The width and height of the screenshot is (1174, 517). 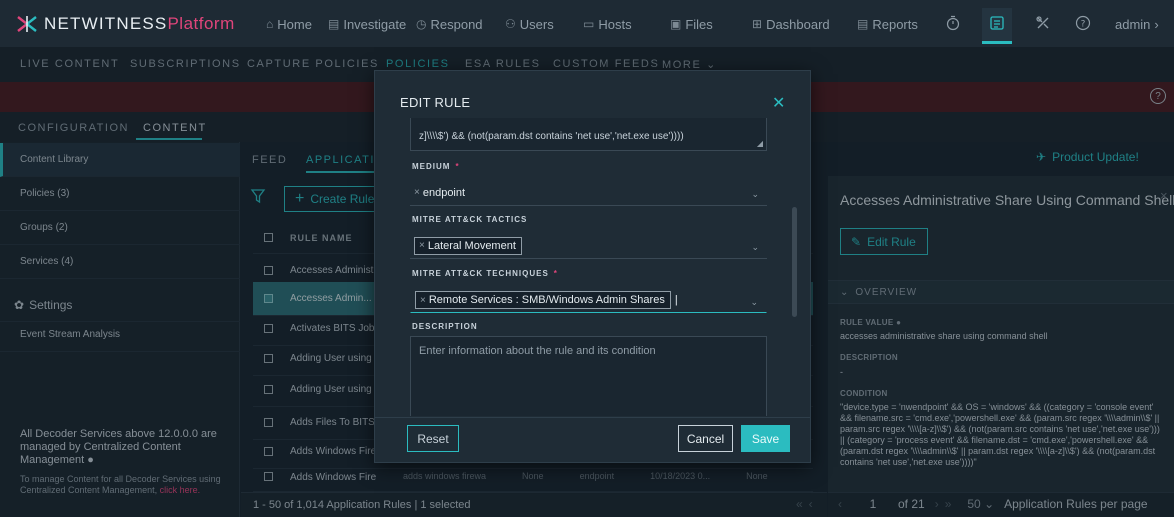 I want to click on tactics-select: × Lateral Movement ⌄, so click(x=588, y=246).